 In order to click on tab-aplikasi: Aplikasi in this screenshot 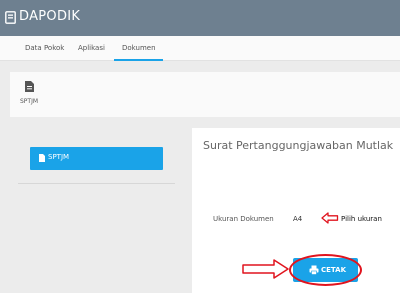, I will do `click(91, 48)`.